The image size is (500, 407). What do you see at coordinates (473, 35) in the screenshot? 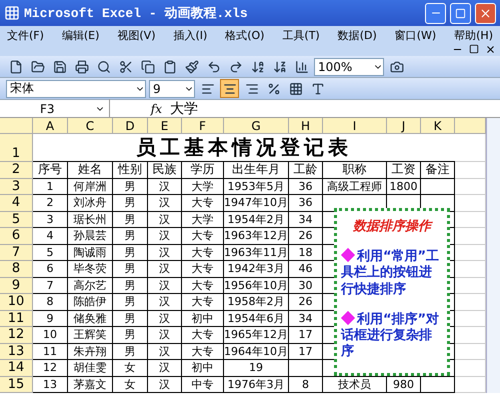
I see `menu-item: 帮助(H)` at bounding box center [473, 35].